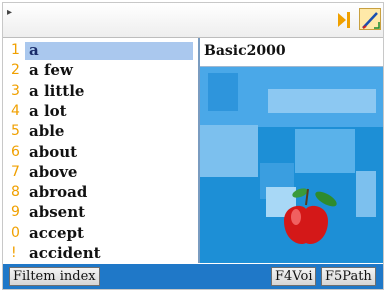  What do you see at coordinates (14, 253) in the screenshot?
I see `word-shortcut-number: !` at bounding box center [14, 253].